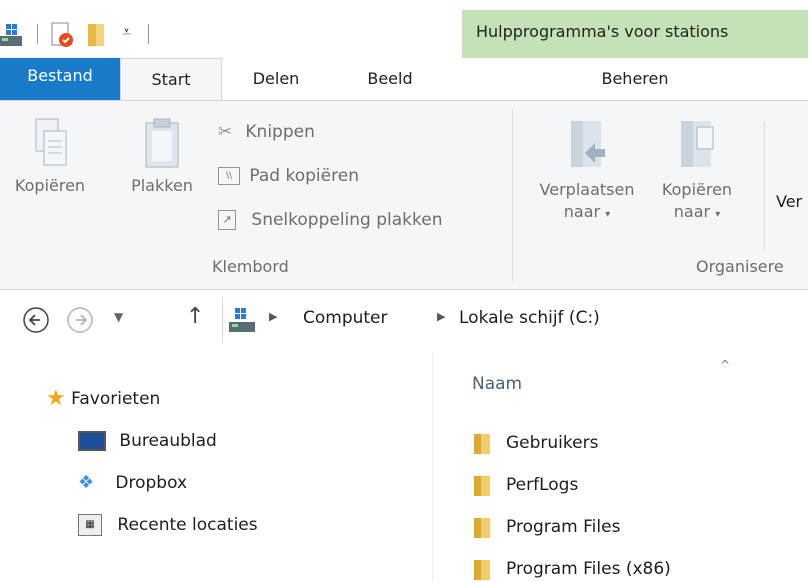  What do you see at coordinates (231, 34) in the screenshot?
I see `quick-access-toolbar: ⩡` at bounding box center [231, 34].